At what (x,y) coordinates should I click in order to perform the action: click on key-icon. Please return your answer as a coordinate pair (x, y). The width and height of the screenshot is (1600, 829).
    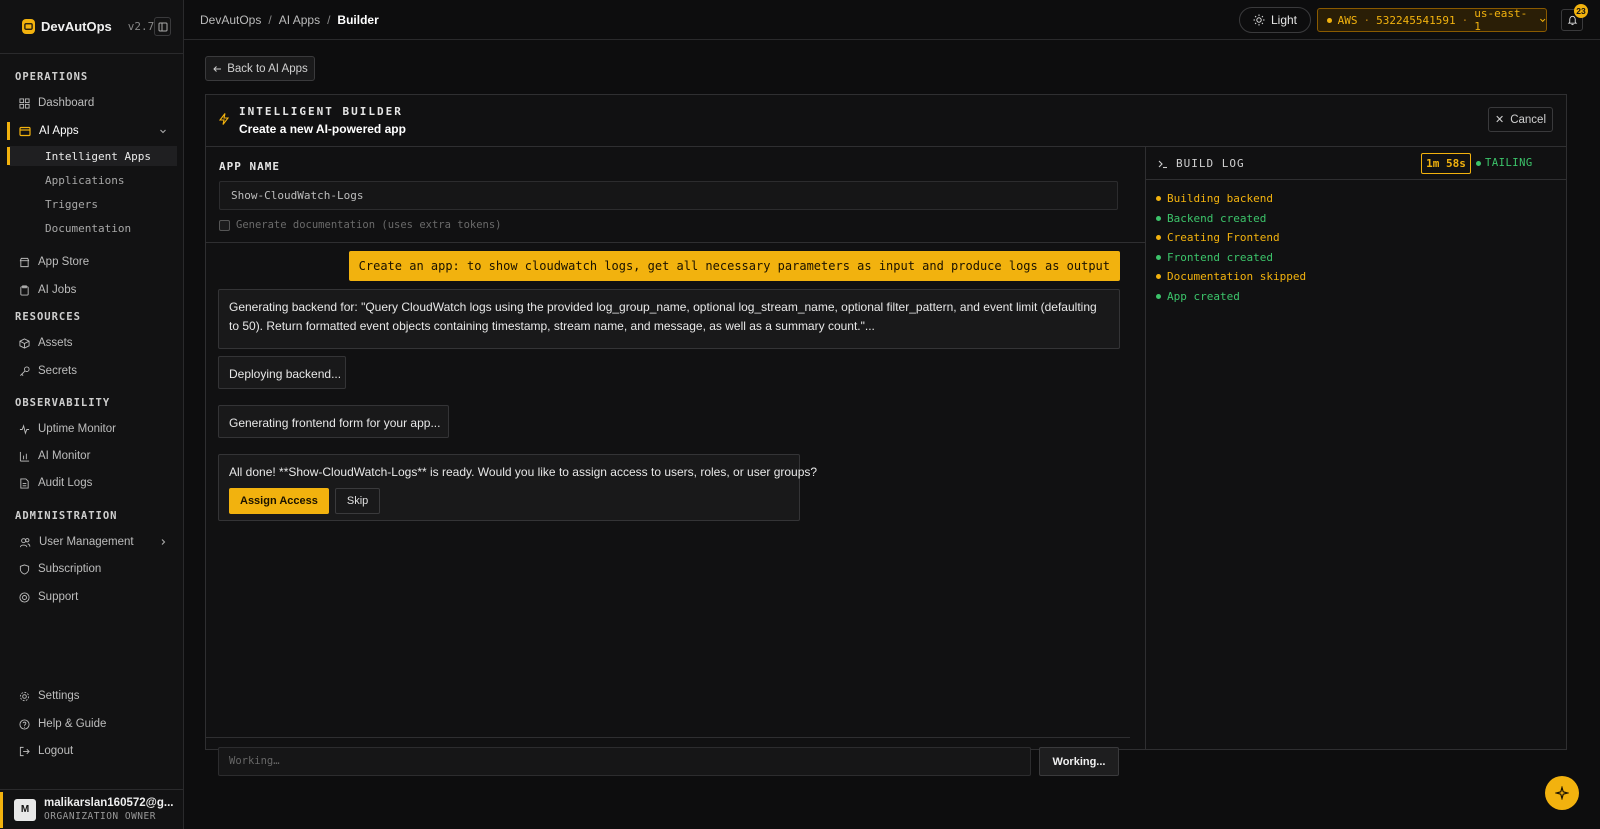
    Looking at the image, I should click on (25, 370).